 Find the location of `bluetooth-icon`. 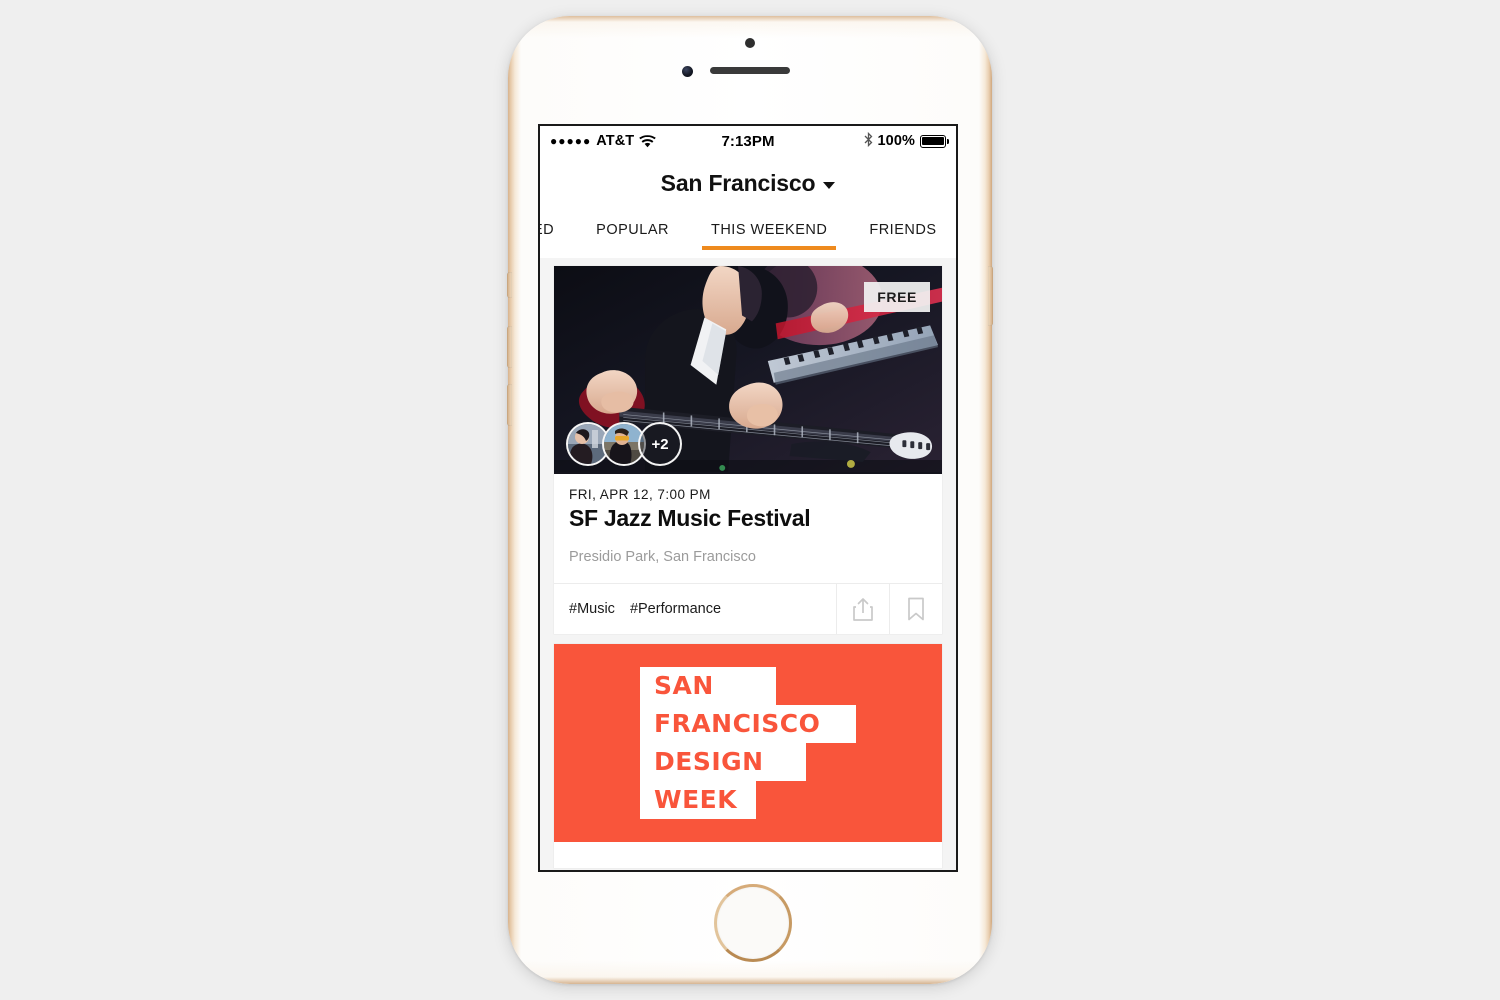

bluetooth-icon is located at coordinates (868, 140).